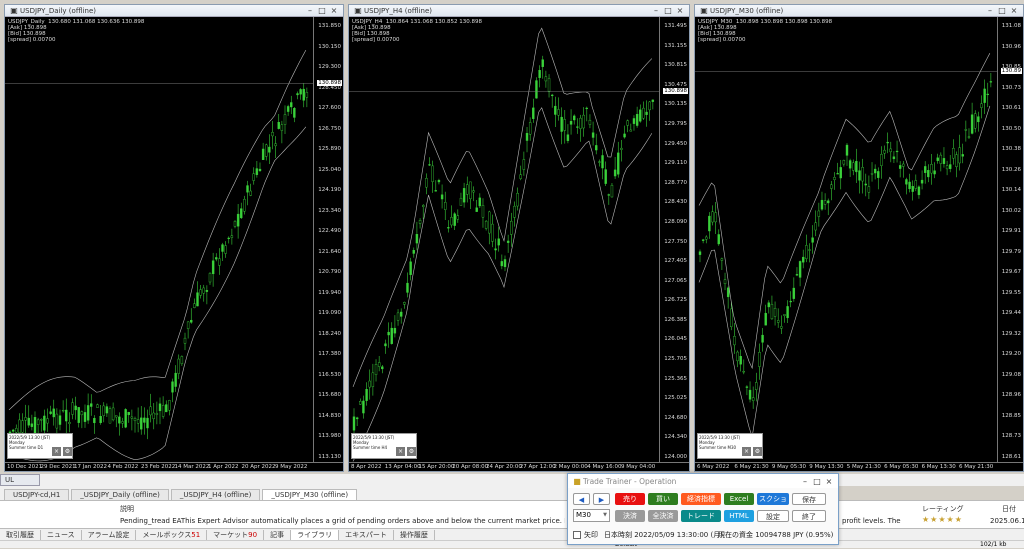  Describe the element at coordinates (859, 11) in the screenshot. I see `title-bar: ▣ USDJPY_M30 (offline) – □ ×` at that location.